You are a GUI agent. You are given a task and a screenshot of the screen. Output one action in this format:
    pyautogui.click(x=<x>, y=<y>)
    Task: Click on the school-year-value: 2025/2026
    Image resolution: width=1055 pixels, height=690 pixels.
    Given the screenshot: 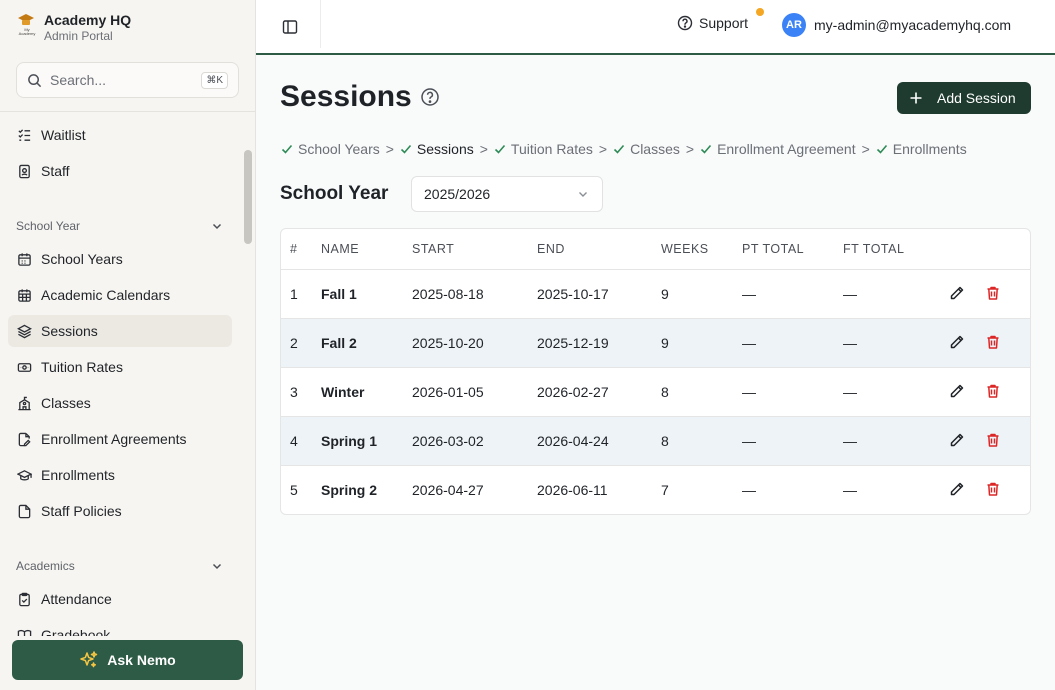 What is the action you would take?
    pyautogui.click(x=457, y=194)
    